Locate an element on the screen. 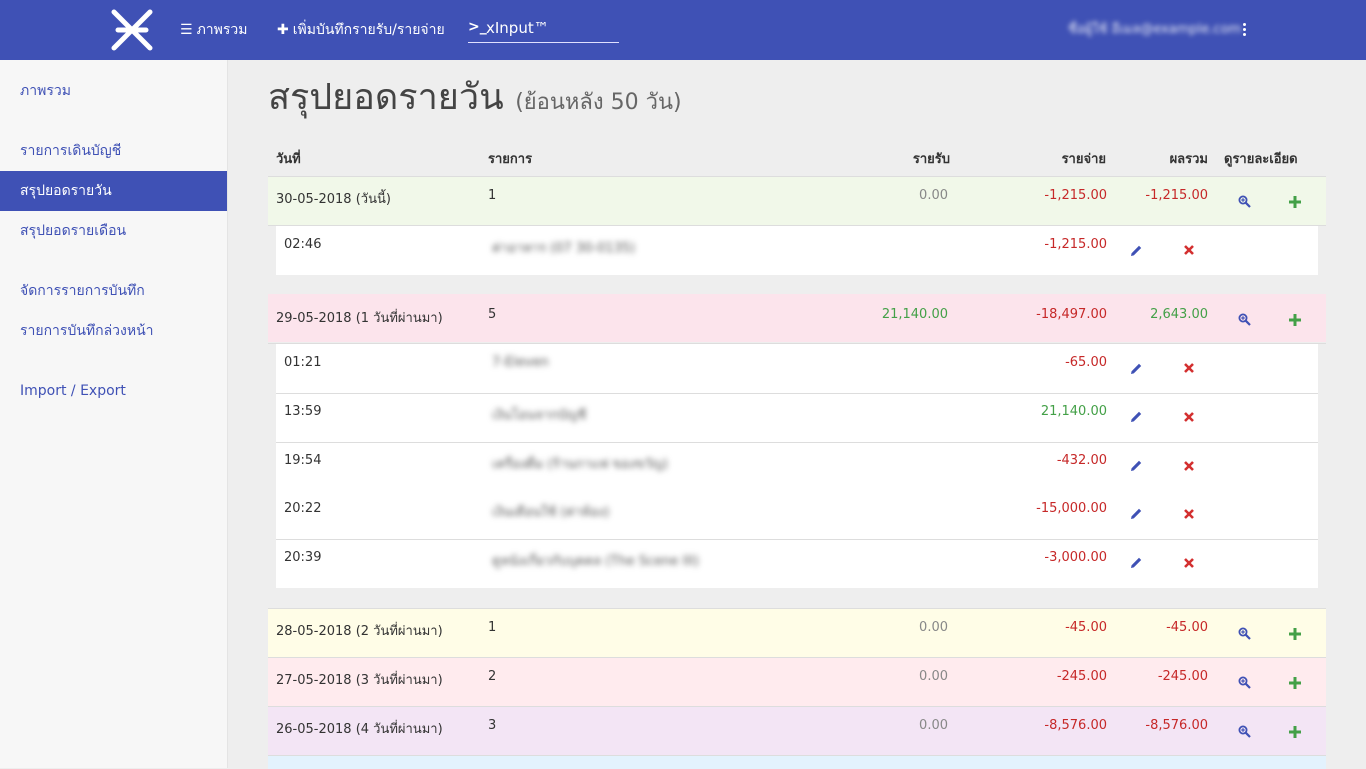  entry-amount: -3,000.00 is located at coordinates (1075, 557).